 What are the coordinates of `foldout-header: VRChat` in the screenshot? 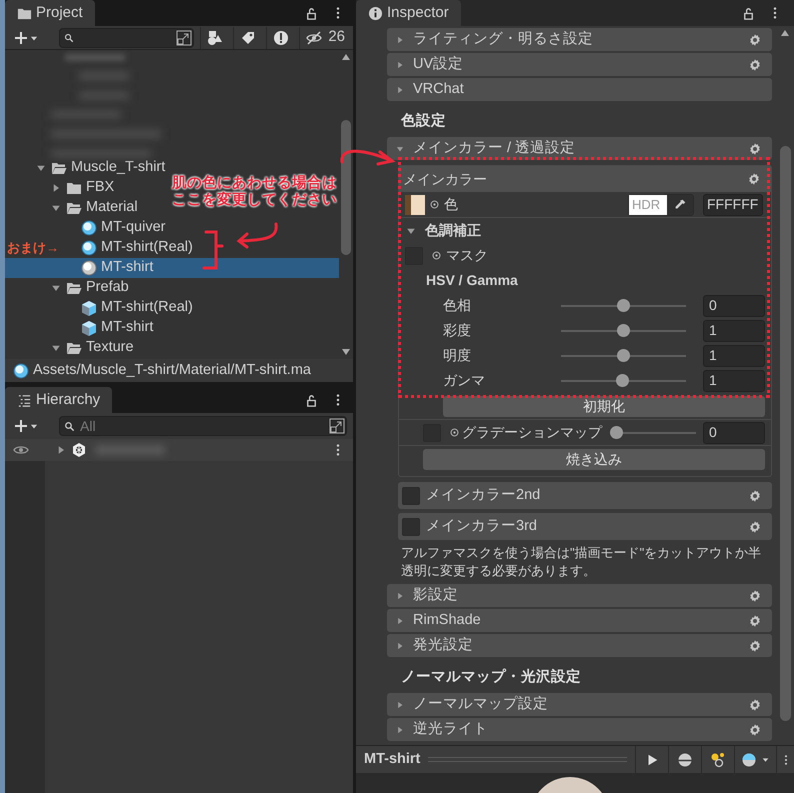 It's located at (579, 89).